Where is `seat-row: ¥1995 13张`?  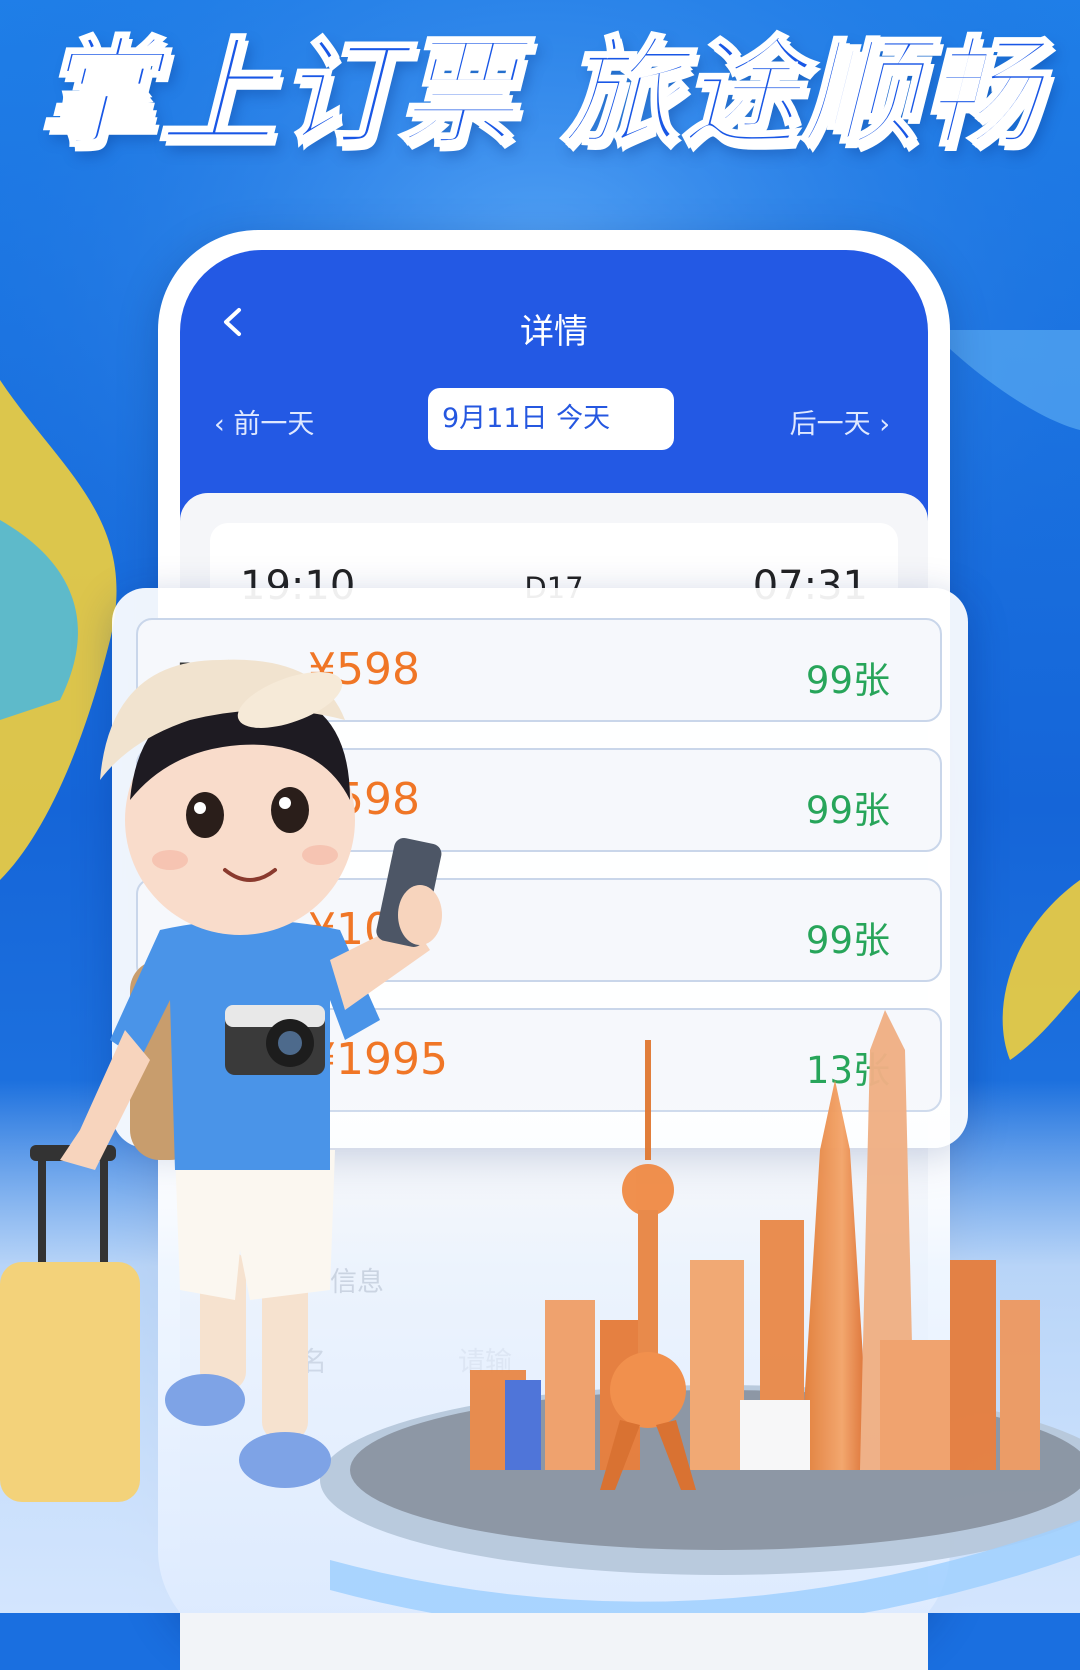 seat-row: ¥1995 13张 is located at coordinates (539, 1060).